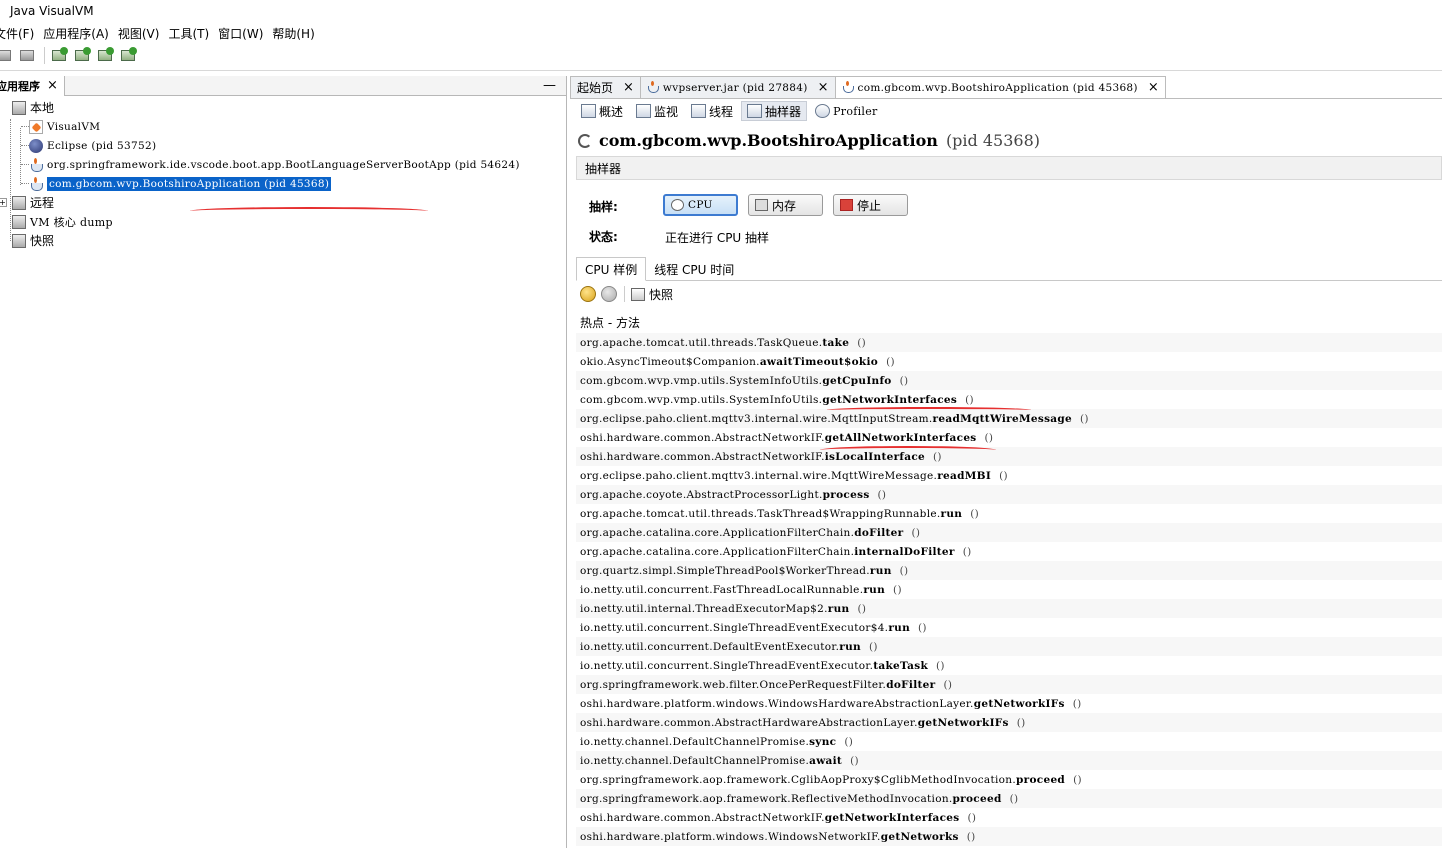 The height and width of the screenshot is (848, 1442). I want to click on stop-sample-button: 停止, so click(870, 205).